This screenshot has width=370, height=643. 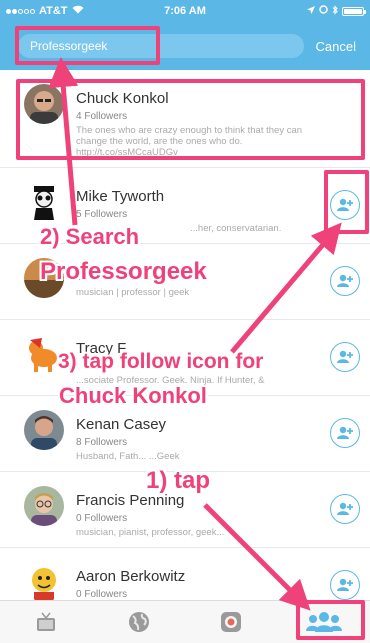 What do you see at coordinates (336, 46) in the screenshot?
I see `cancel-button: Cancel` at bounding box center [336, 46].